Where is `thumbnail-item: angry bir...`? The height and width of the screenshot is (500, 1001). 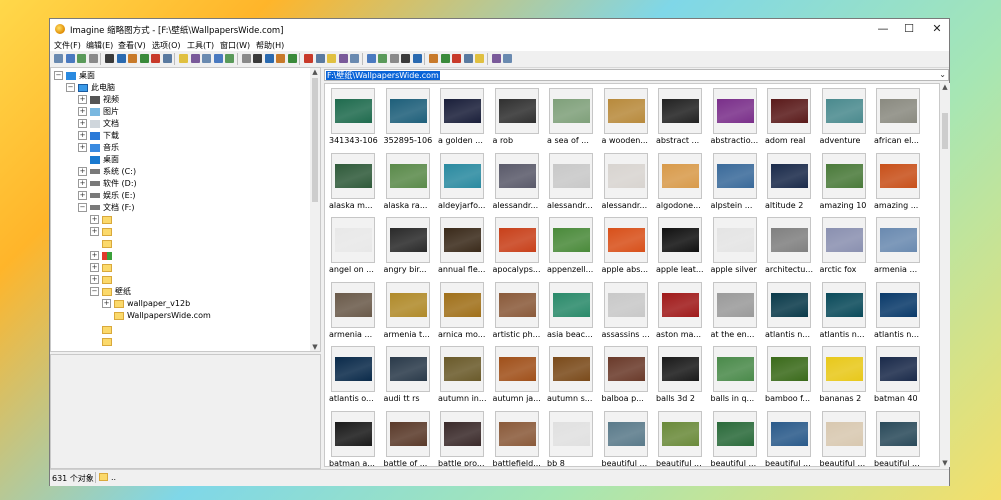 thumbnail-item: angry bir... is located at coordinates (411, 246).